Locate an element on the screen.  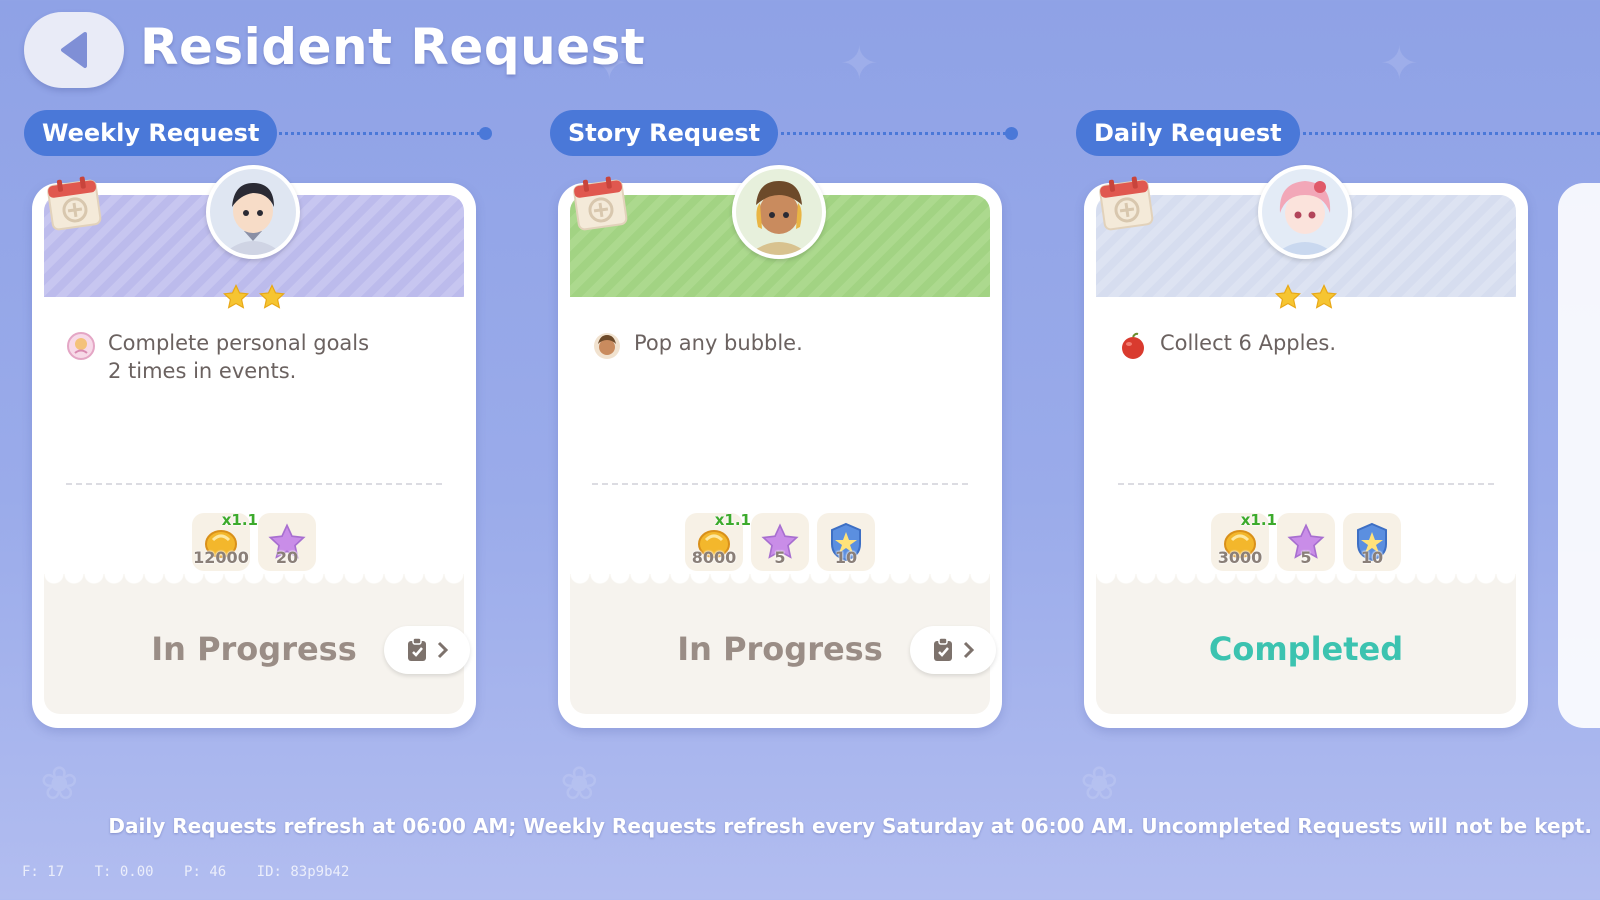
next-request-card is located at coordinates (1579, 455).